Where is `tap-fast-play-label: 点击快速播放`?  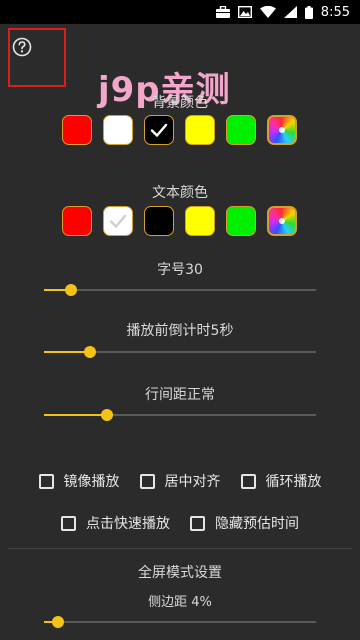
tap-fast-play-label: 点击快速播放 is located at coordinates (128, 524).